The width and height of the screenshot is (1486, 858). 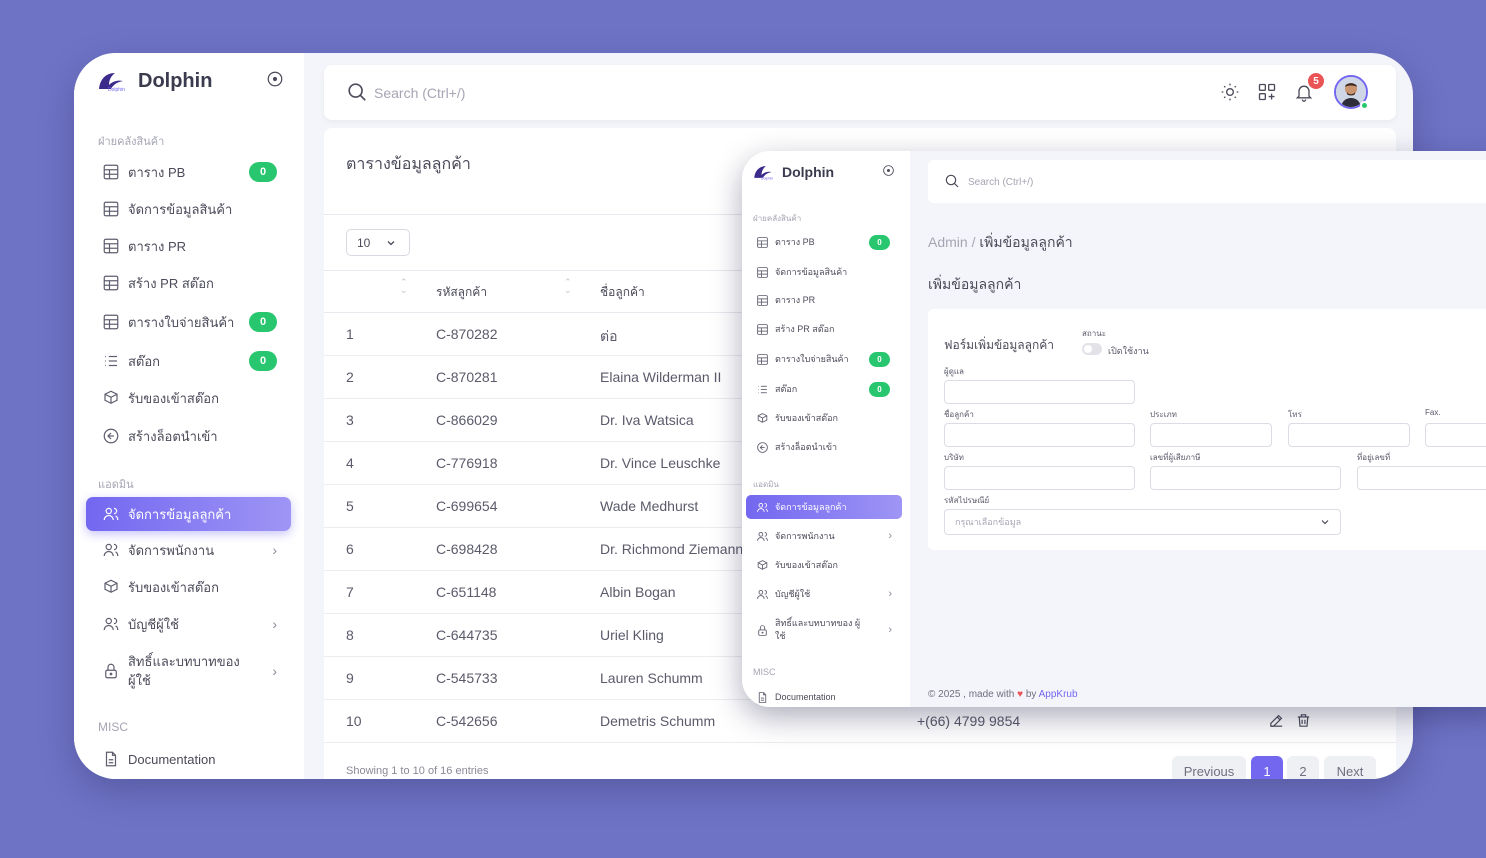 I want to click on sidebar-item-label: จัดการพนักงาน, so click(x=805, y=535).